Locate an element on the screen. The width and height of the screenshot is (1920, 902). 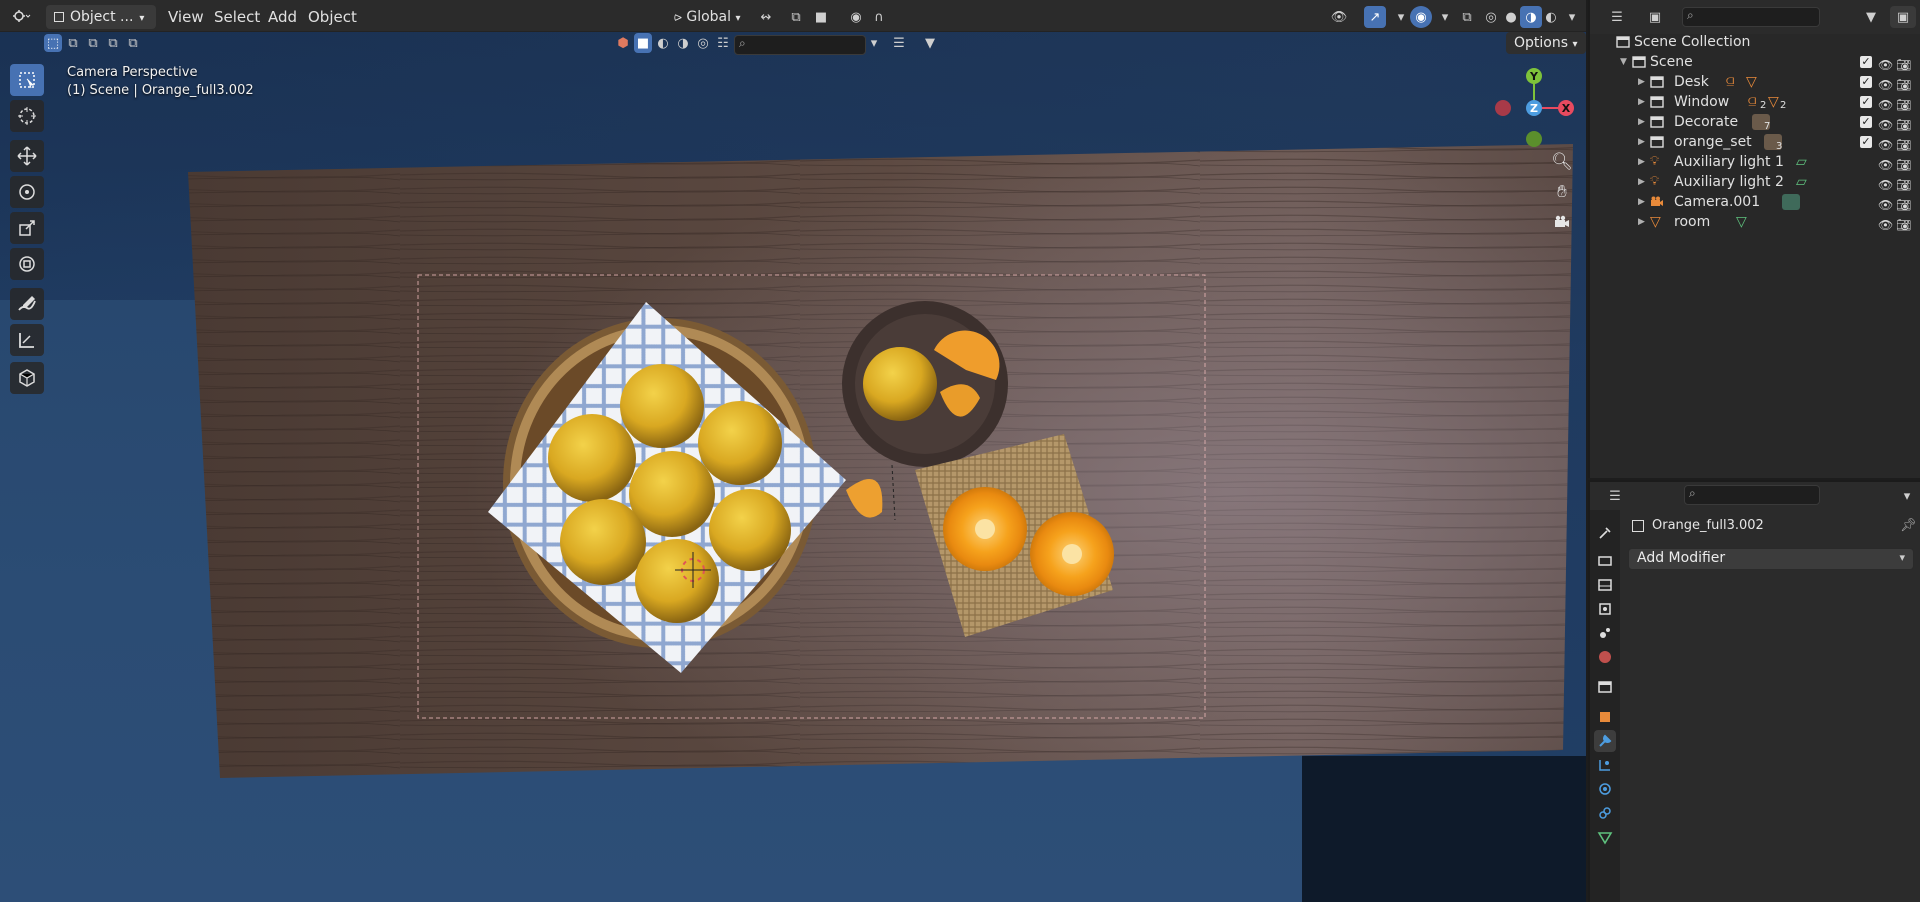
options-dropdown: Options ▾ is located at coordinates (1546, 43).